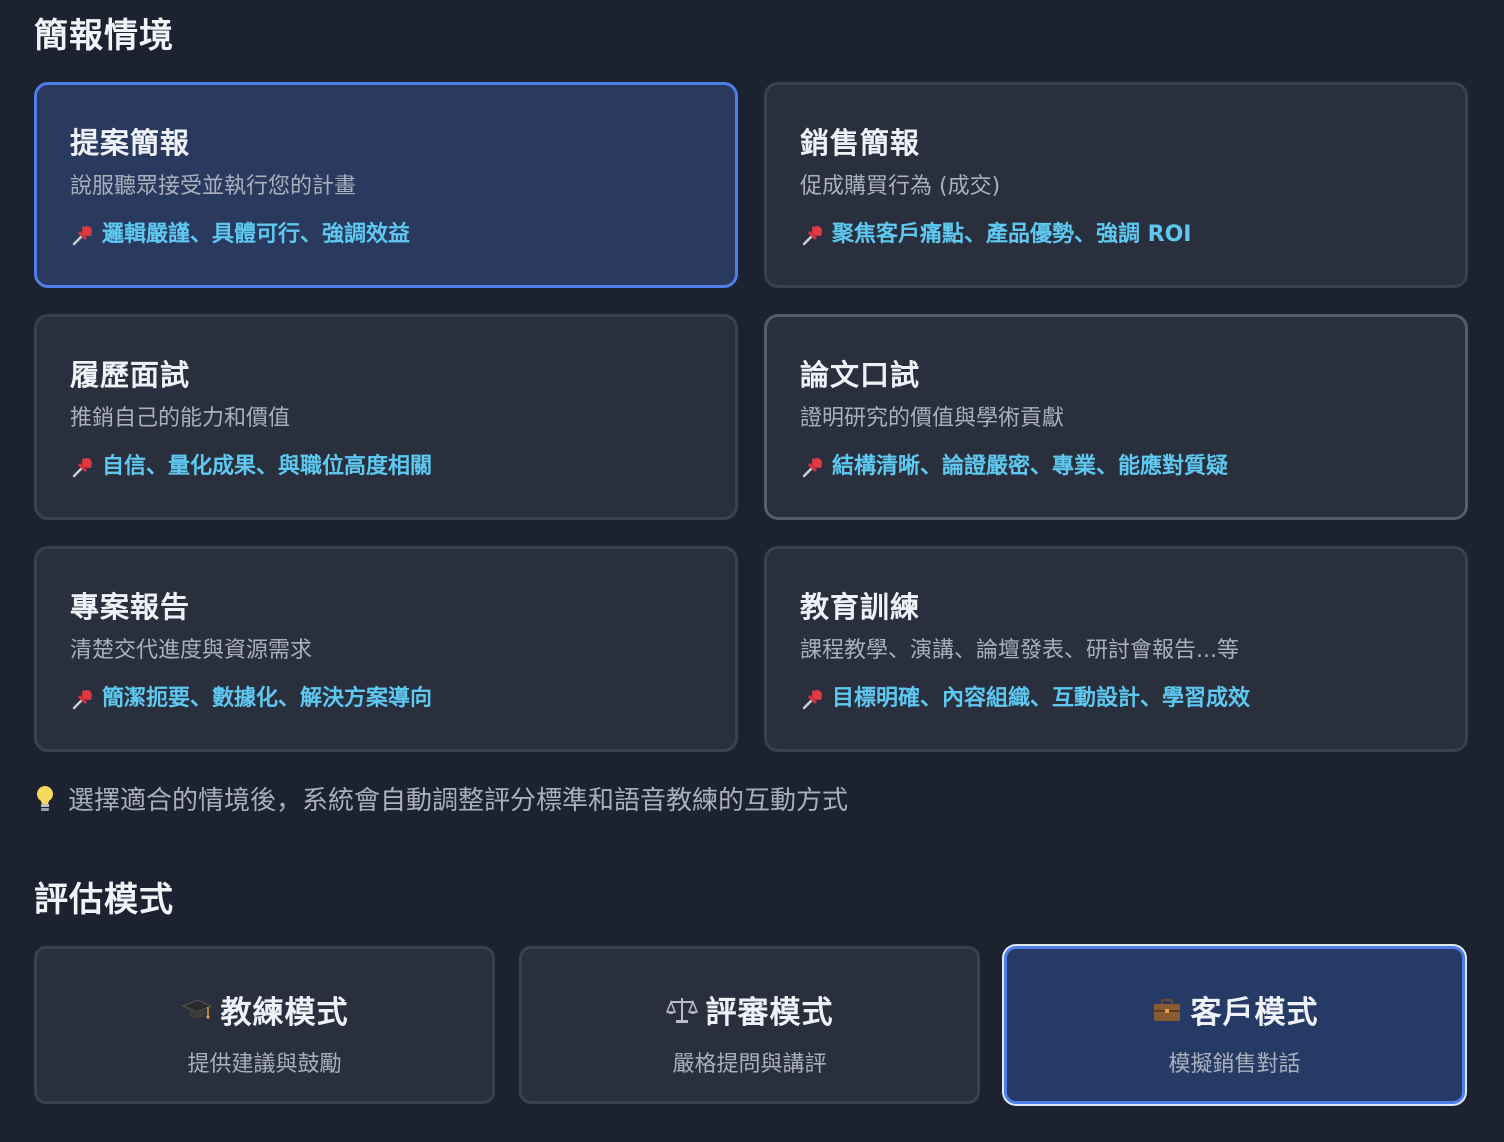 This screenshot has height=1142, width=1504. Describe the element at coordinates (45, 798) in the screenshot. I see `lightbulb-icon` at that location.